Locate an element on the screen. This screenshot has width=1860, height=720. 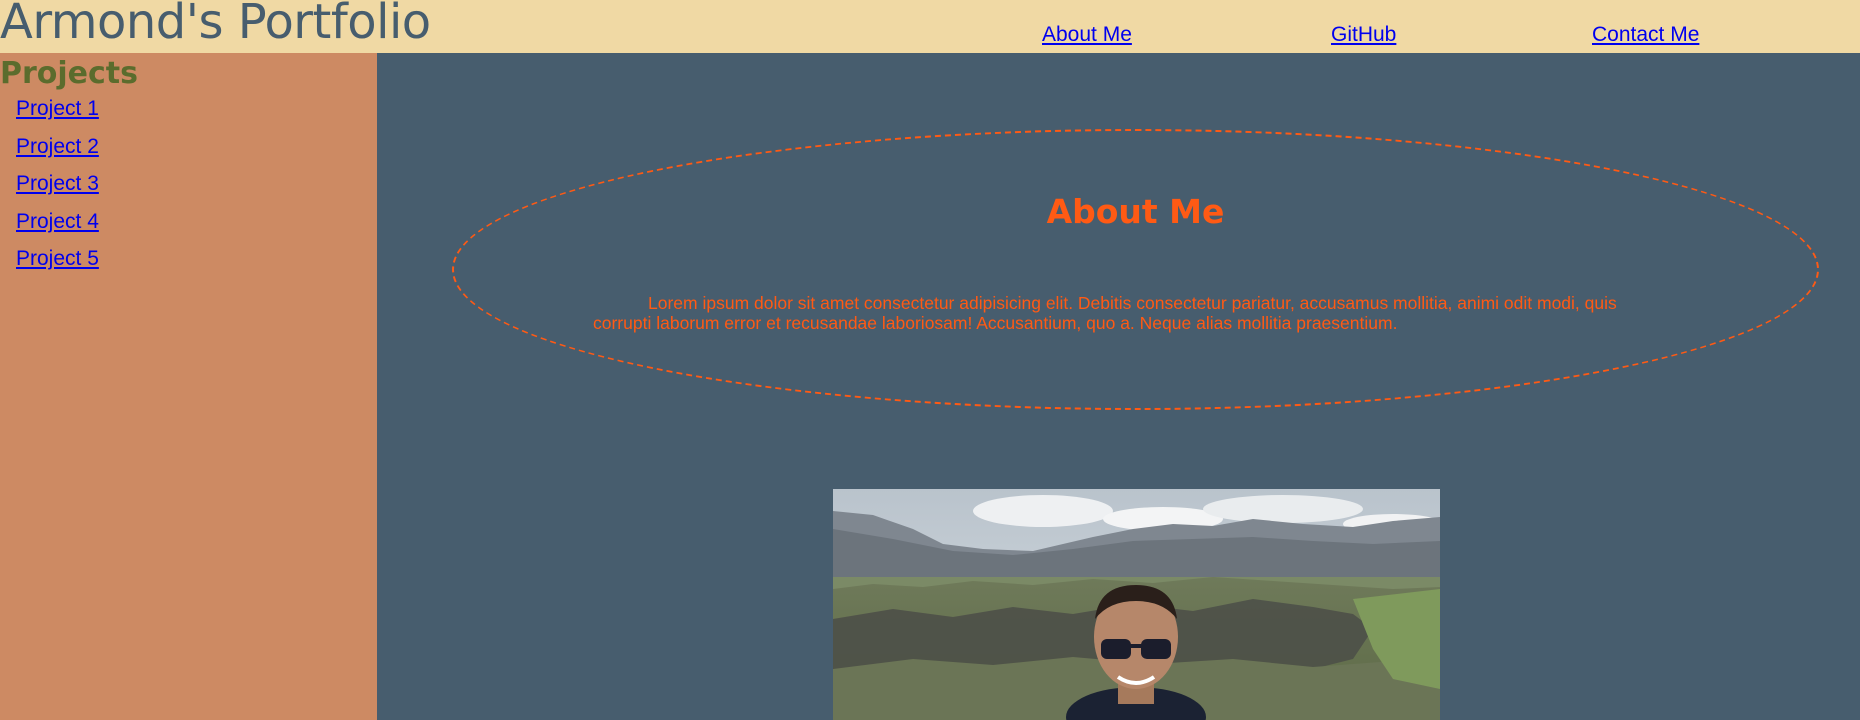
profile-photo-image is located at coordinates (1136, 604).